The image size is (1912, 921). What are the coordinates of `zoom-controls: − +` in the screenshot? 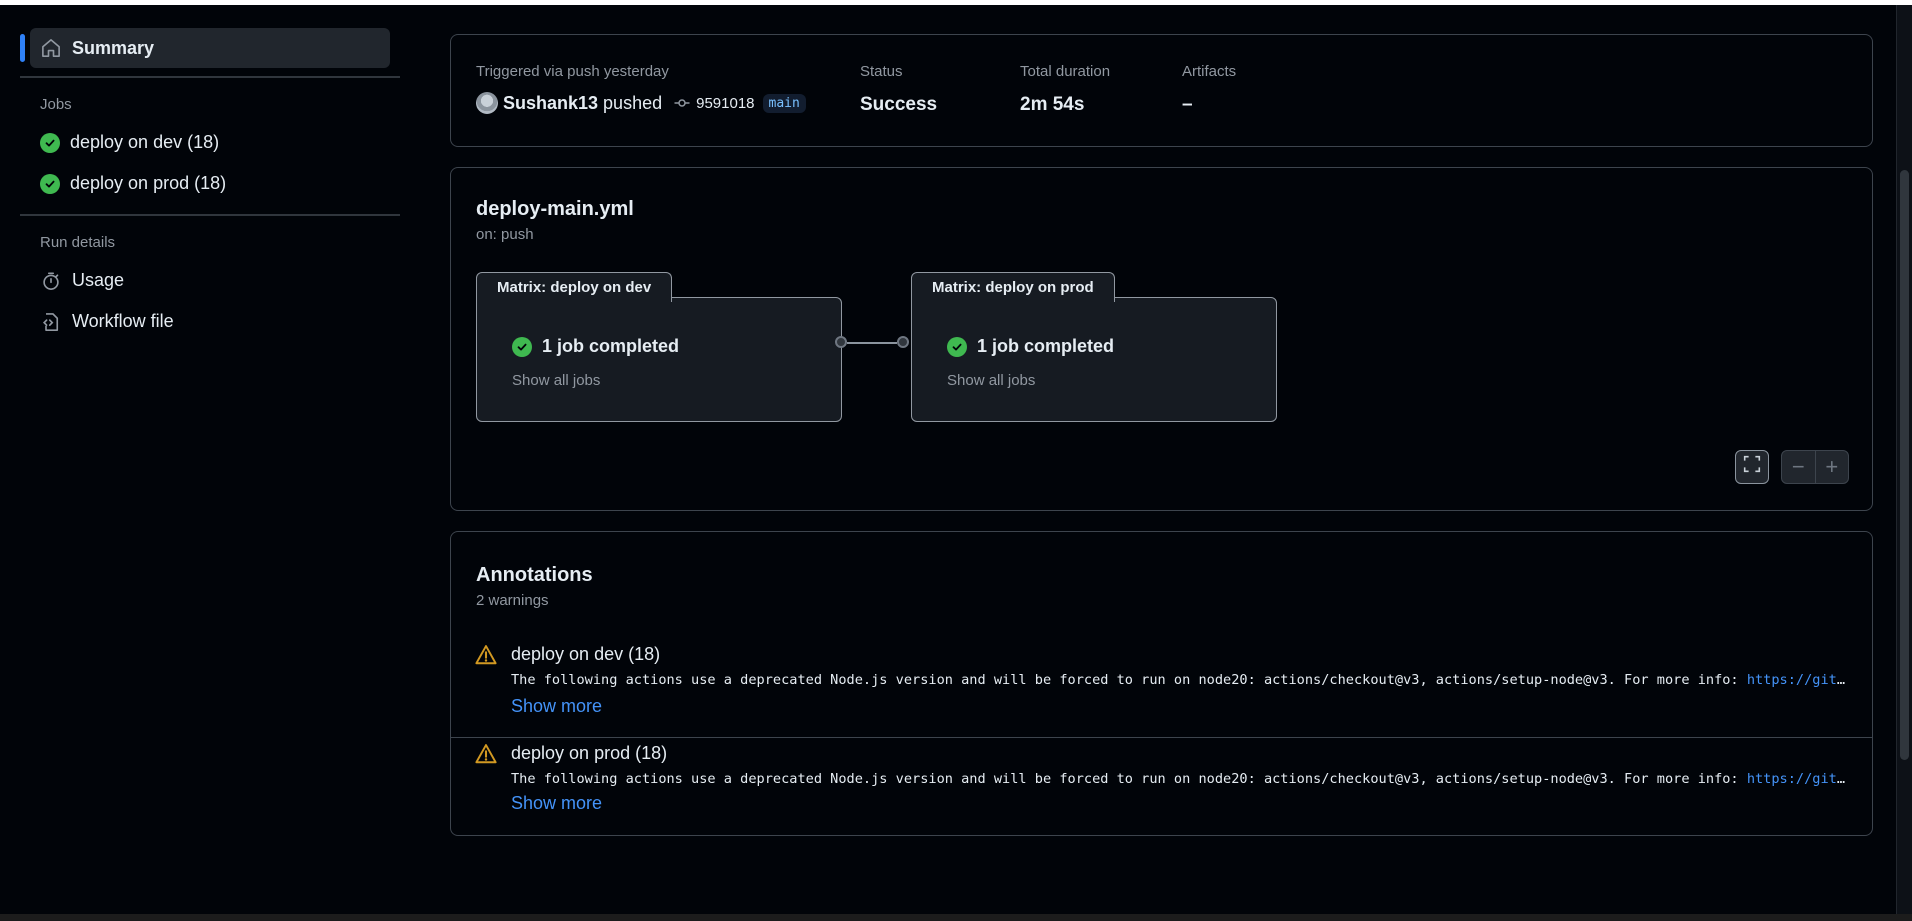 It's located at (1815, 467).